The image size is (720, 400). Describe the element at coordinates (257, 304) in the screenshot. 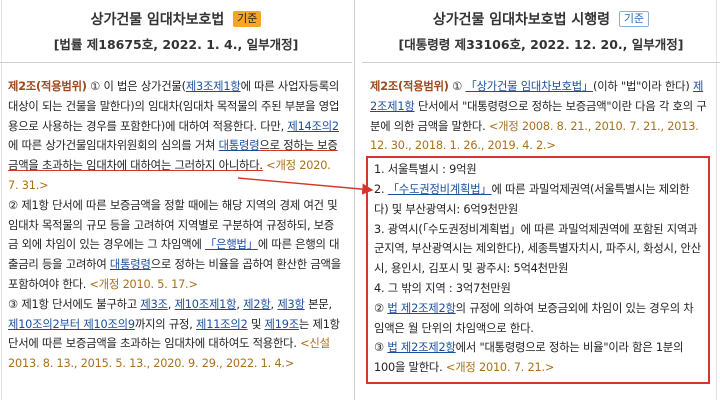

I see `law-link: 제2항` at that location.